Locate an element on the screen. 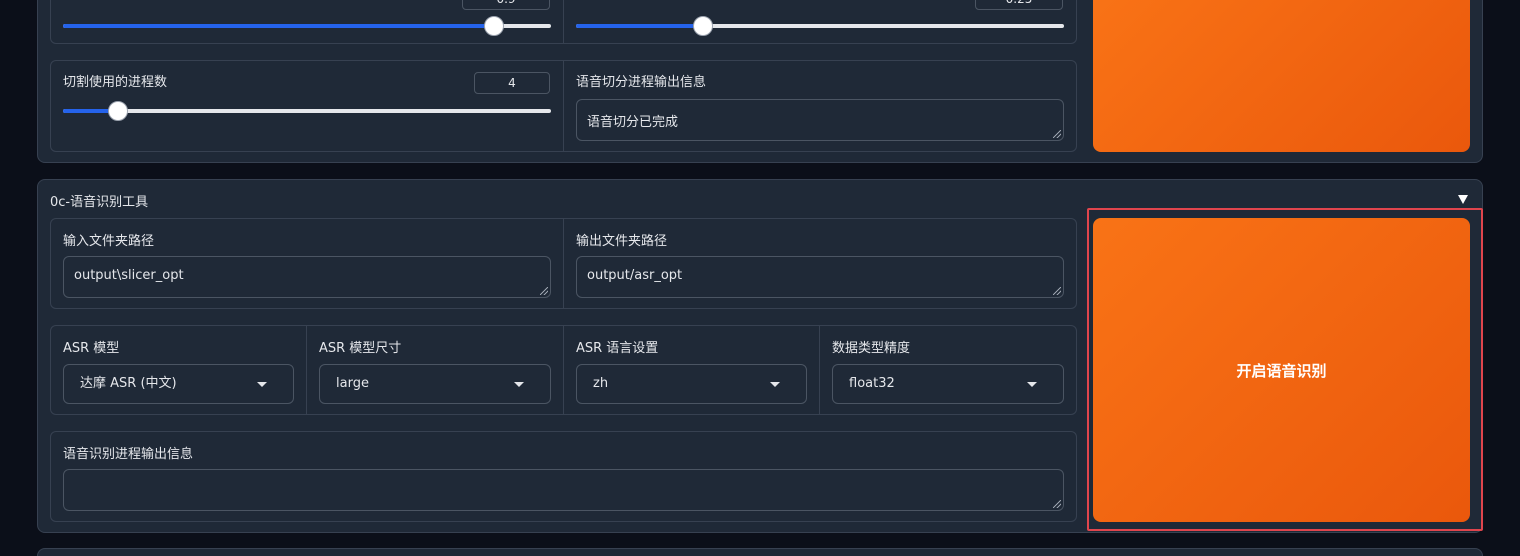  asr-language-dropdown: zh is located at coordinates (691, 384).